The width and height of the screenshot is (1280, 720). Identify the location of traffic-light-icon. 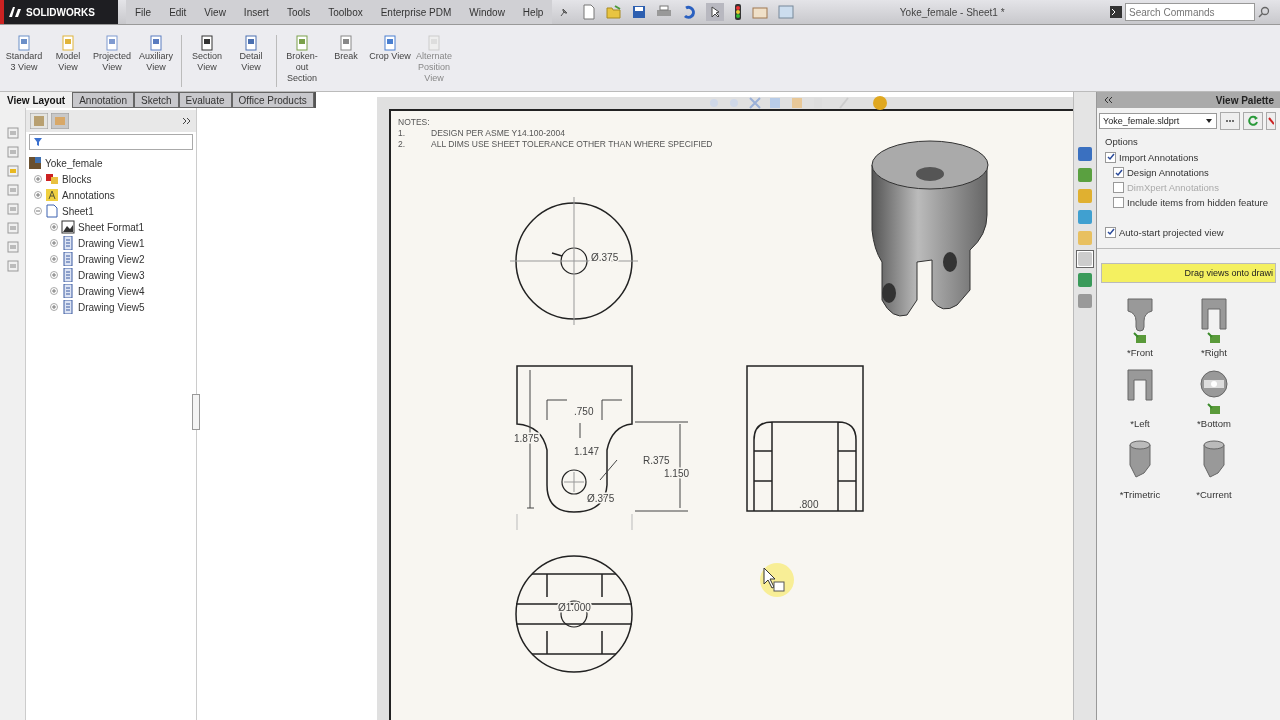
(738, 12).